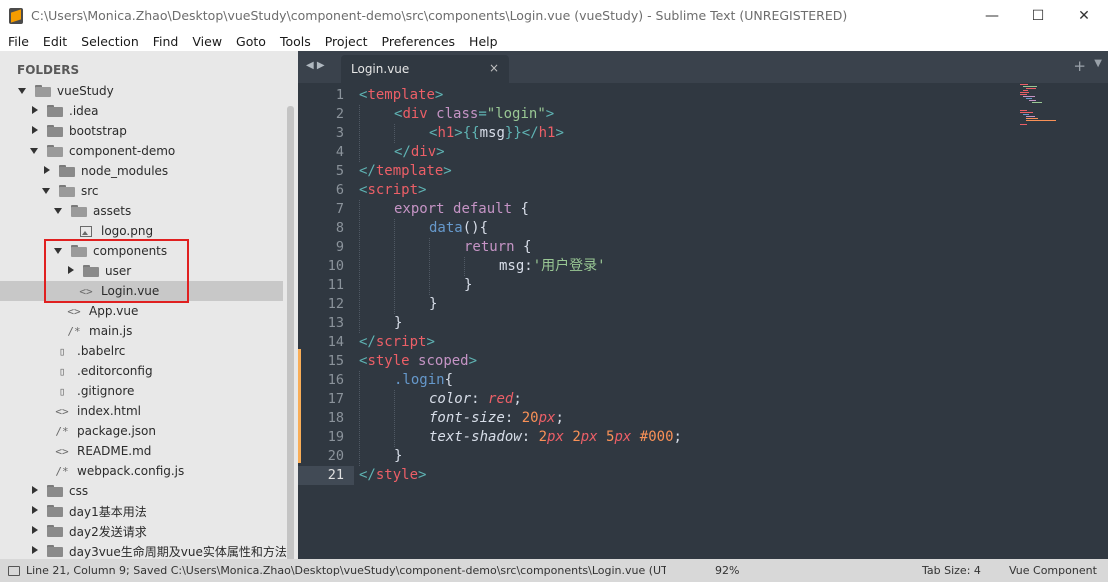  What do you see at coordinates (496, 133) in the screenshot?
I see `code-line-3: <h1>{{msg}}</h1>` at bounding box center [496, 133].